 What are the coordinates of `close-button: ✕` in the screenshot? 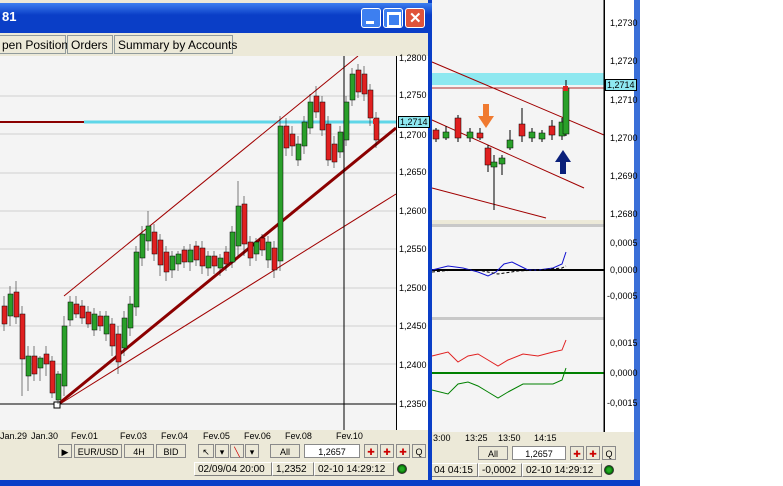 It's located at (415, 18).